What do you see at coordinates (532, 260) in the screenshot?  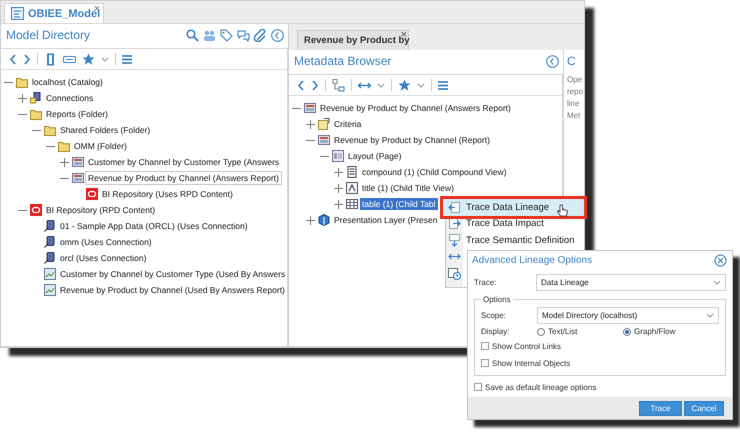 I see `dialog-title: Advanced Lineage Options` at bounding box center [532, 260].